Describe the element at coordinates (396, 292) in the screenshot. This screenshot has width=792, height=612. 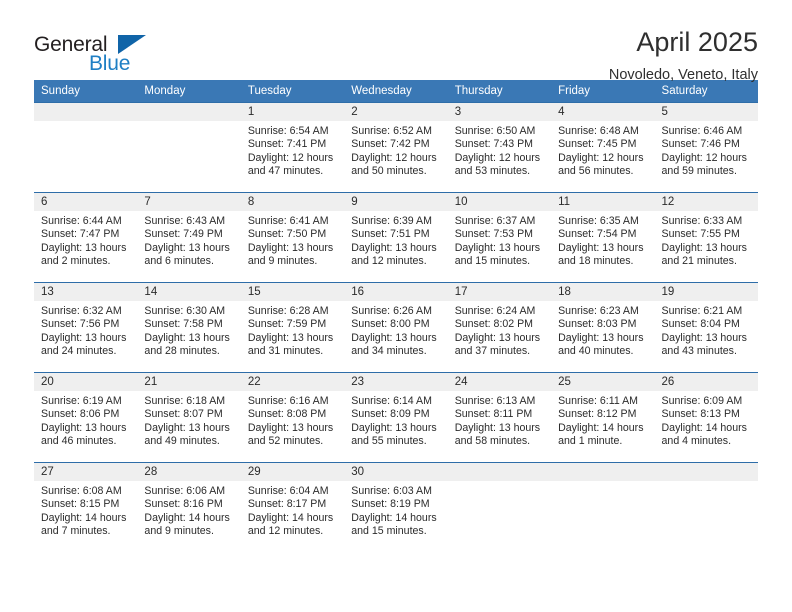
I see `day-number: 16` at that location.